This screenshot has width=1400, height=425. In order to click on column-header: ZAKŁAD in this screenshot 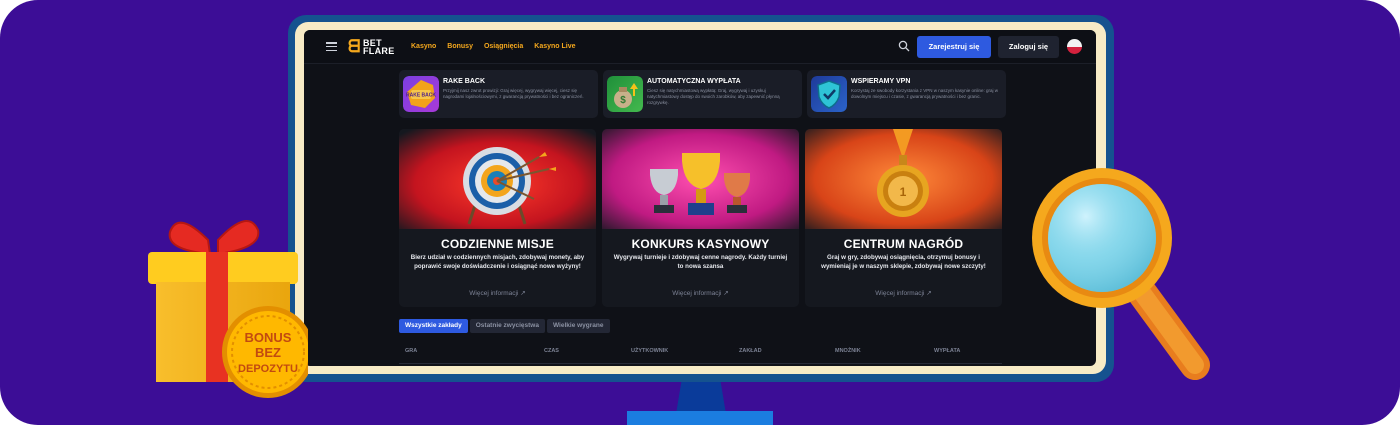, I will do `click(750, 351)`.